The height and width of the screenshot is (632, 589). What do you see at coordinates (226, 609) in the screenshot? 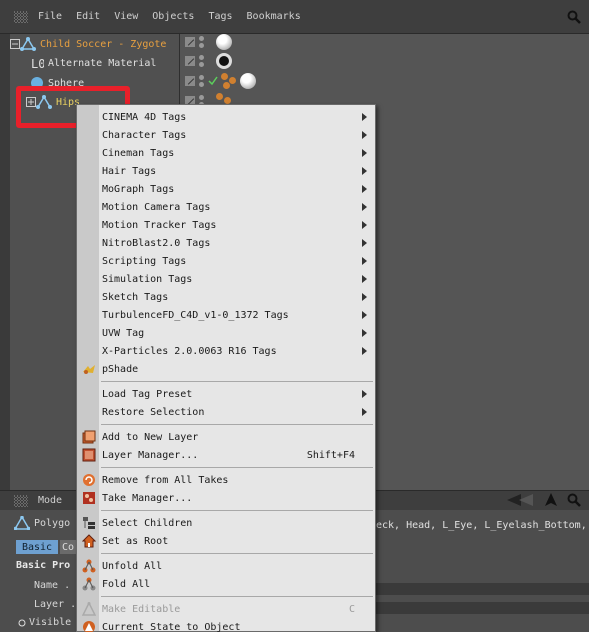
I see `menu-item-make-editable: Make Editable C` at bounding box center [226, 609].